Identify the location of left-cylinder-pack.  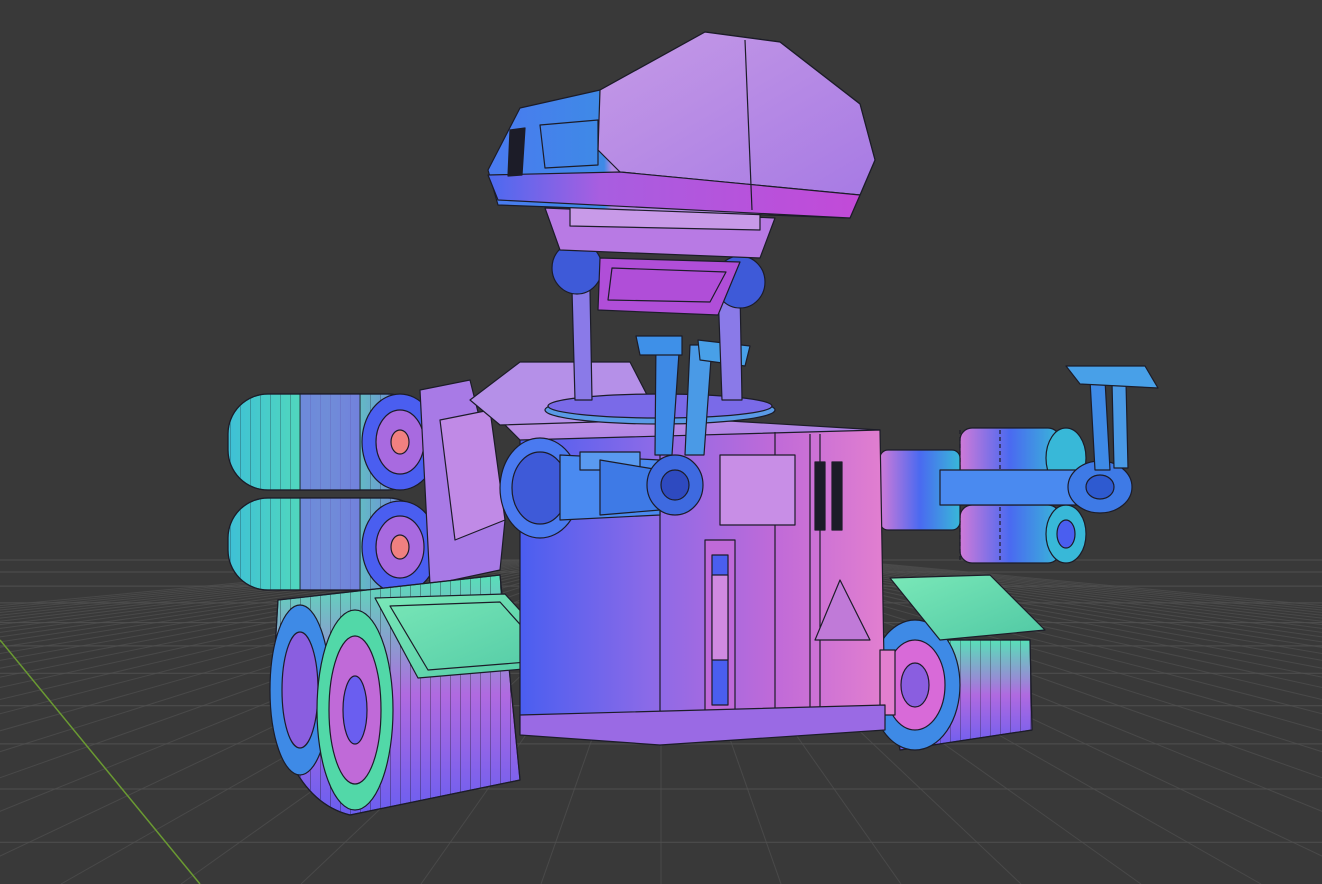
(333, 493).